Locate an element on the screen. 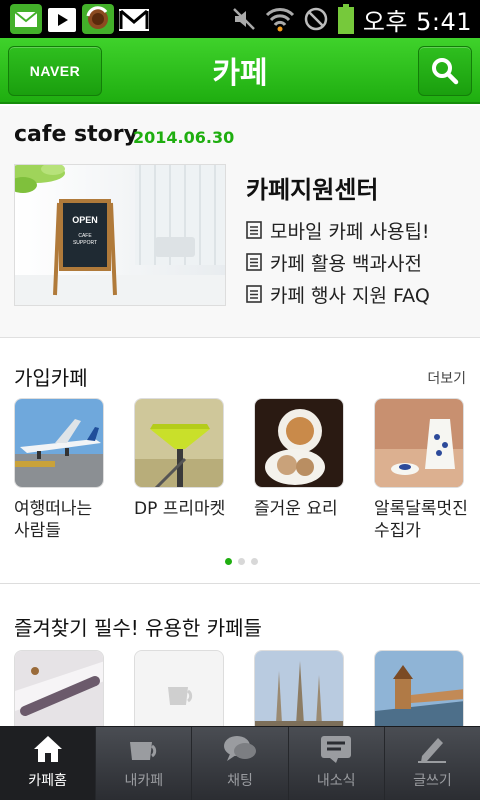  story-date: 2014.06.30 is located at coordinates (184, 137).